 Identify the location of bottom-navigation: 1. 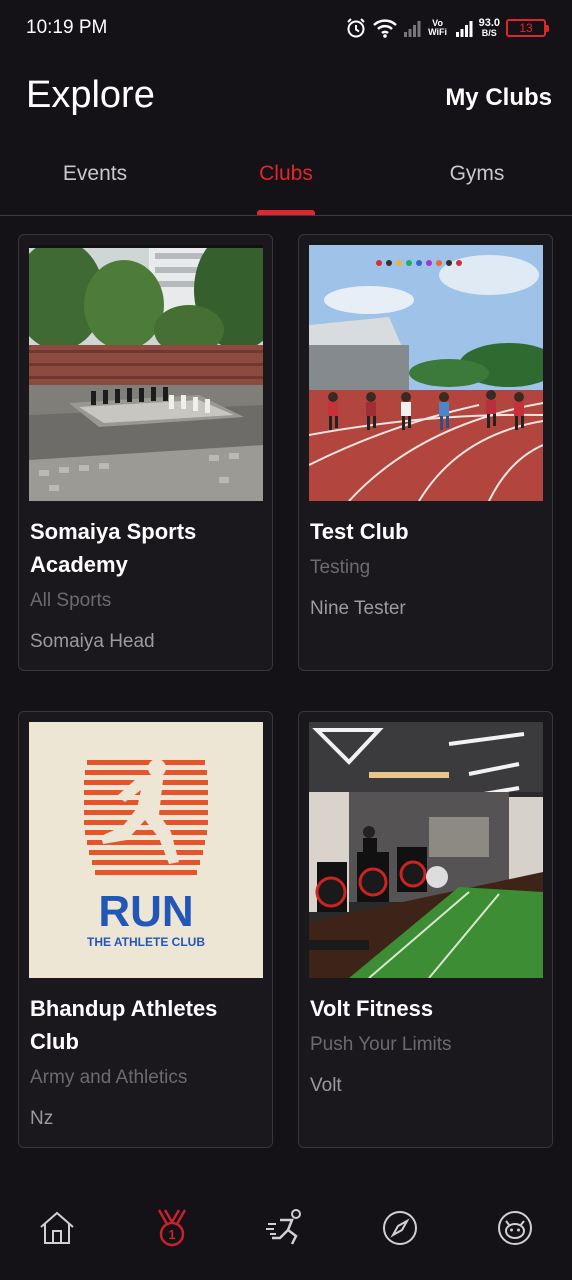
(286, 1230).